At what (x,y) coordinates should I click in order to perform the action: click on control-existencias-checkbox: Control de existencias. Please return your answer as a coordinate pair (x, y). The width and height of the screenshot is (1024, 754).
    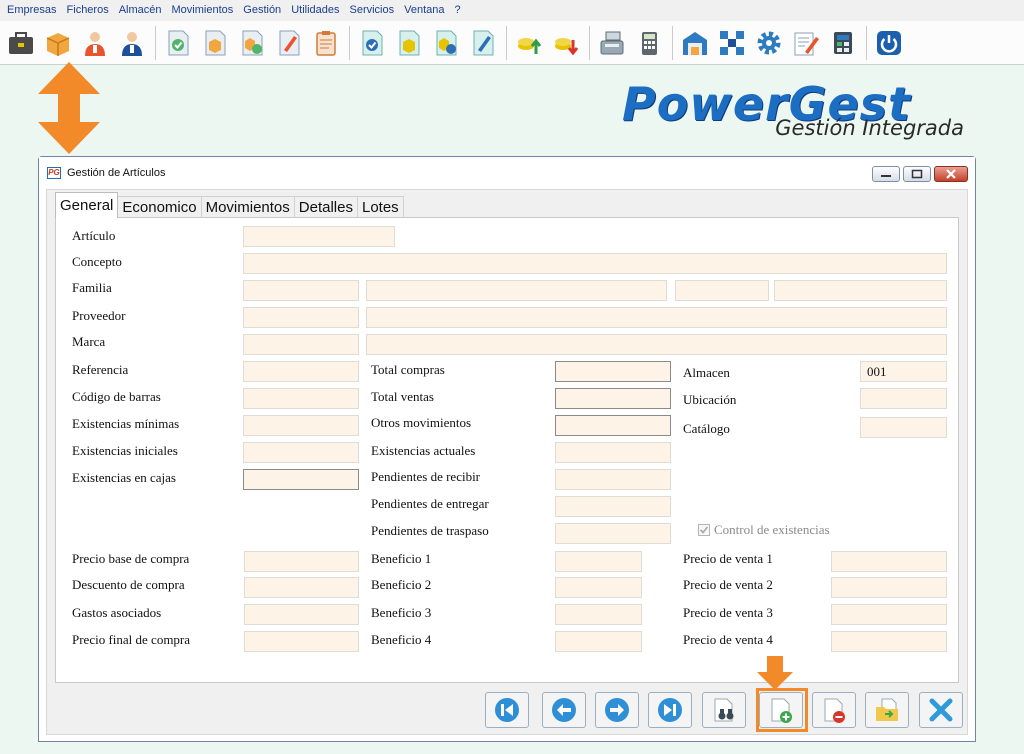
    Looking at the image, I should click on (764, 530).